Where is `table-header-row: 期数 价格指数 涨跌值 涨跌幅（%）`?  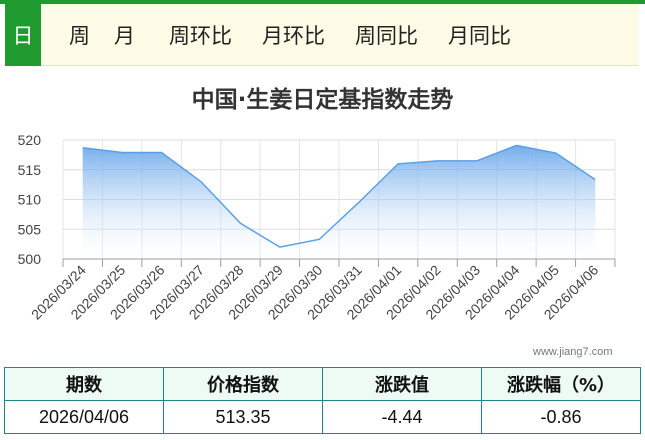 table-header-row: 期数 价格指数 涨跌值 涨跌幅（%） is located at coordinates (322, 384).